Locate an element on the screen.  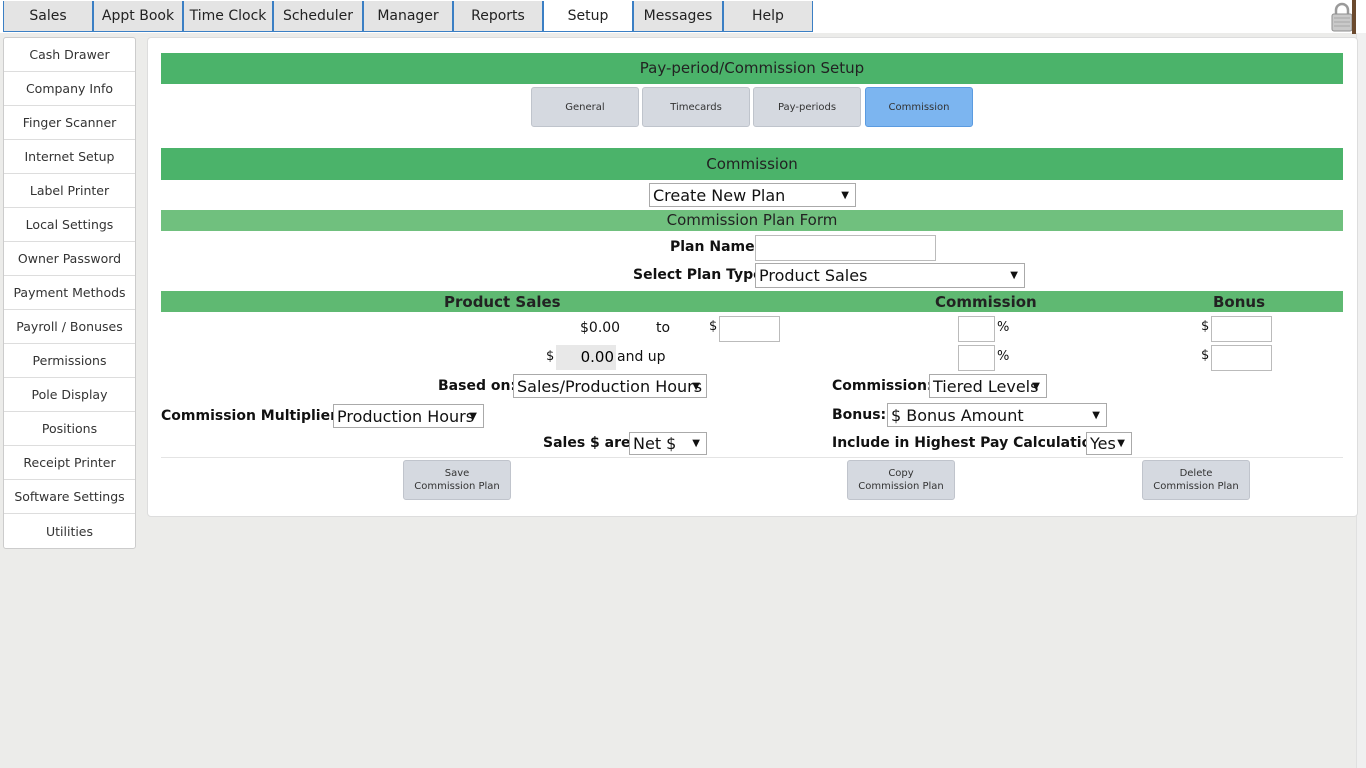
sidebar-item-permissions: Permissions is located at coordinates (69, 361).